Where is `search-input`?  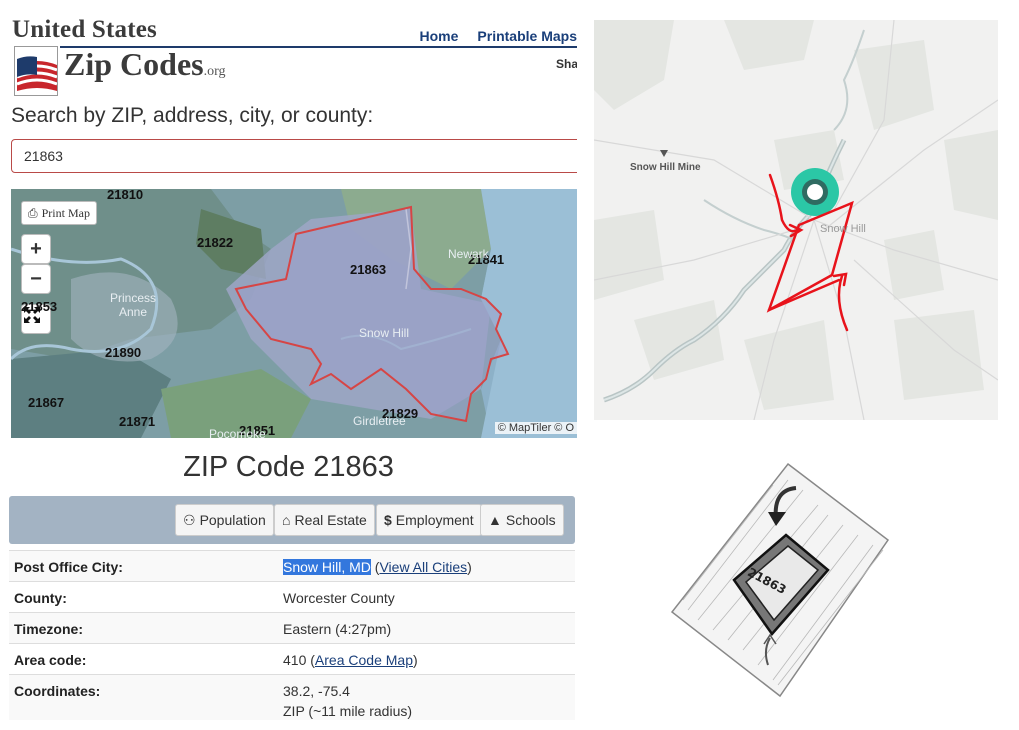 search-input is located at coordinates (294, 156).